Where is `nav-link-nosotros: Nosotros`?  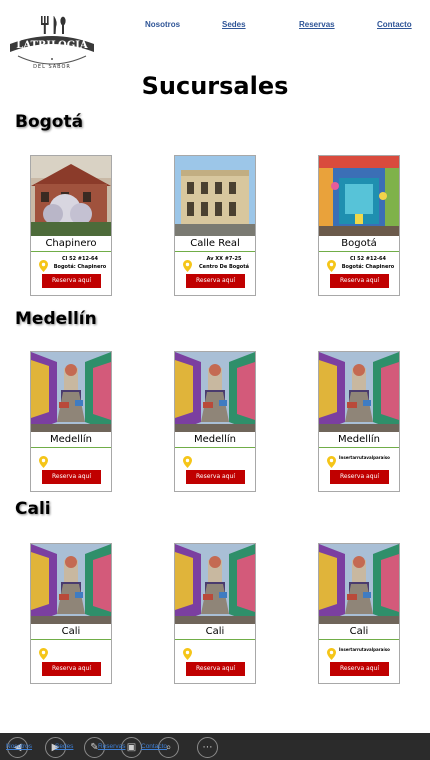
nav-link-nosotros: Nosotros is located at coordinates (162, 24).